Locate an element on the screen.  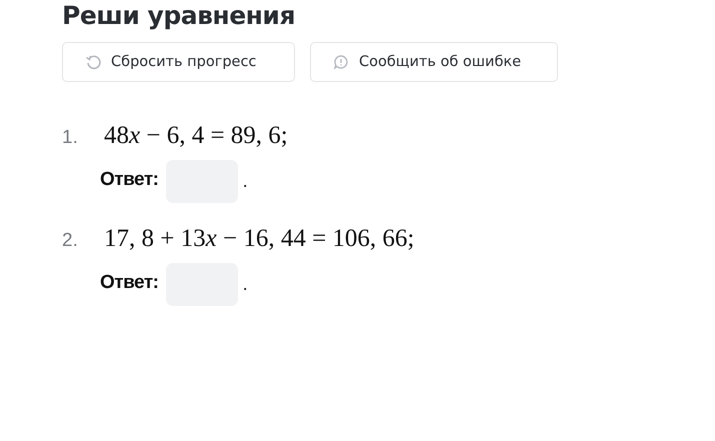
reset-icon is located at coordinates (93, 62).